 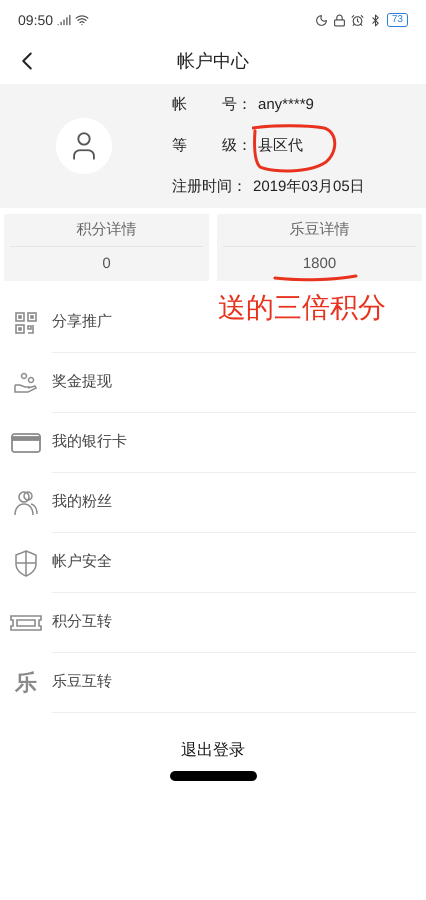 I want to click on credit-card-icon, so click(x=26, y=443).